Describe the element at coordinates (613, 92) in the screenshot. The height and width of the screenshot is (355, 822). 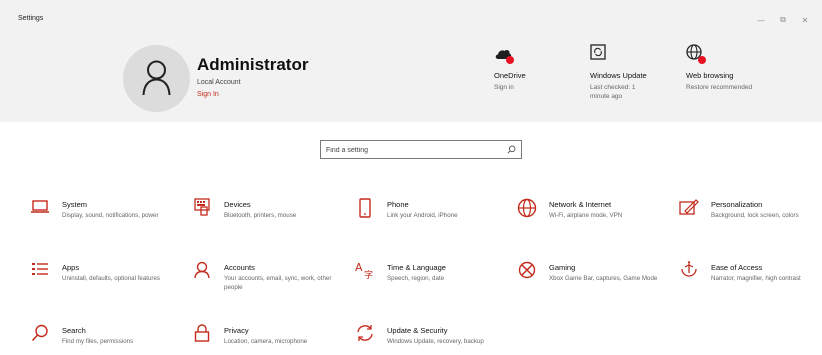
I see `quick-action-subtitle: Last checked: 1 minute ago` at that location.